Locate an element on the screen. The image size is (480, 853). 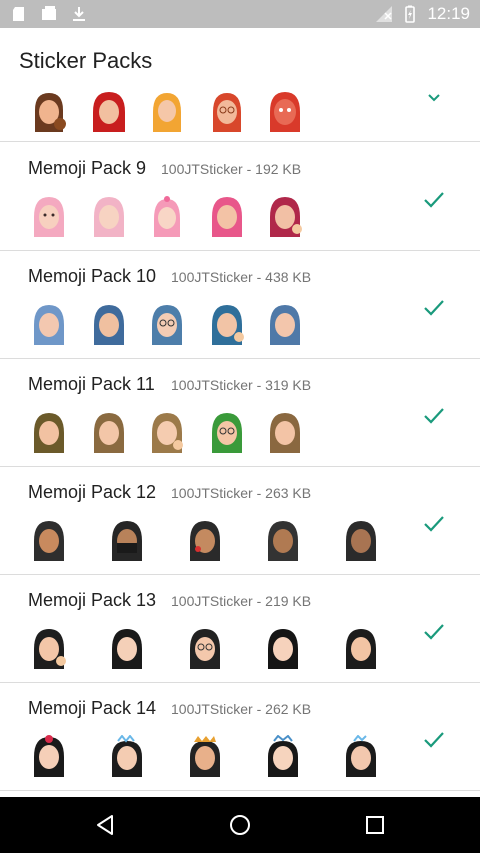
list-item-pack: Memoji Pack 9 100JTSticker - 192 KB is located at coordinates (240, 197).